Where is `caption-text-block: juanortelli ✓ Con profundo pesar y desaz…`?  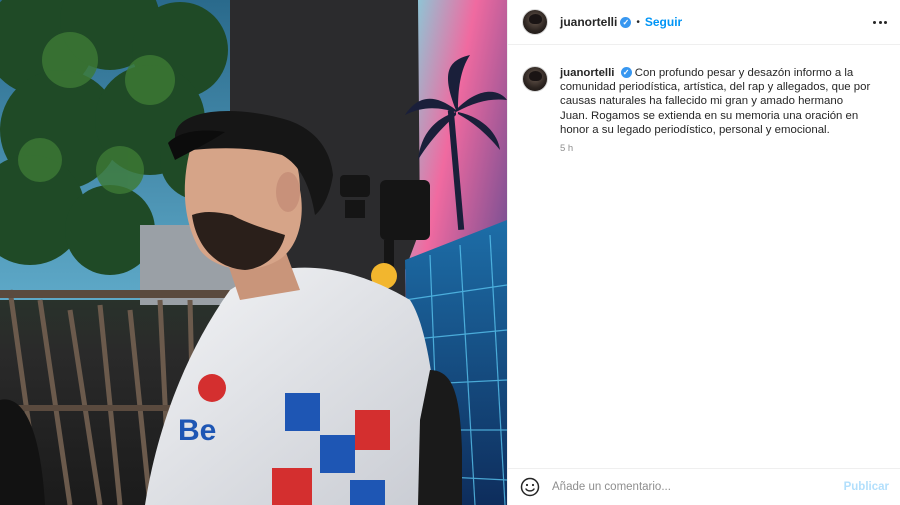
caption-text-block: juanortelli ✓ Con profundo pesar y desaz… is located at coordinates (717, 101).